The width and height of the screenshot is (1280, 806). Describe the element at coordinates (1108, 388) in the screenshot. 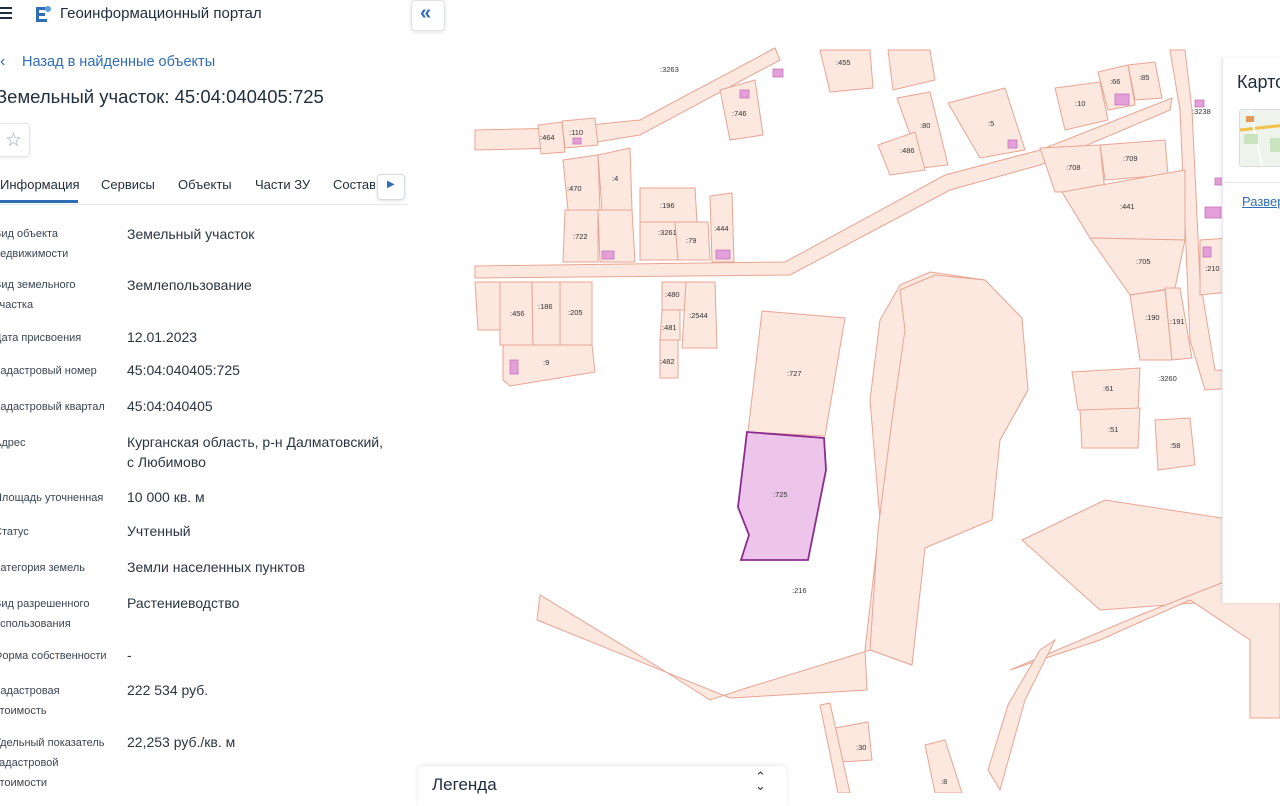

I see `parcel-label: :61` at that location.